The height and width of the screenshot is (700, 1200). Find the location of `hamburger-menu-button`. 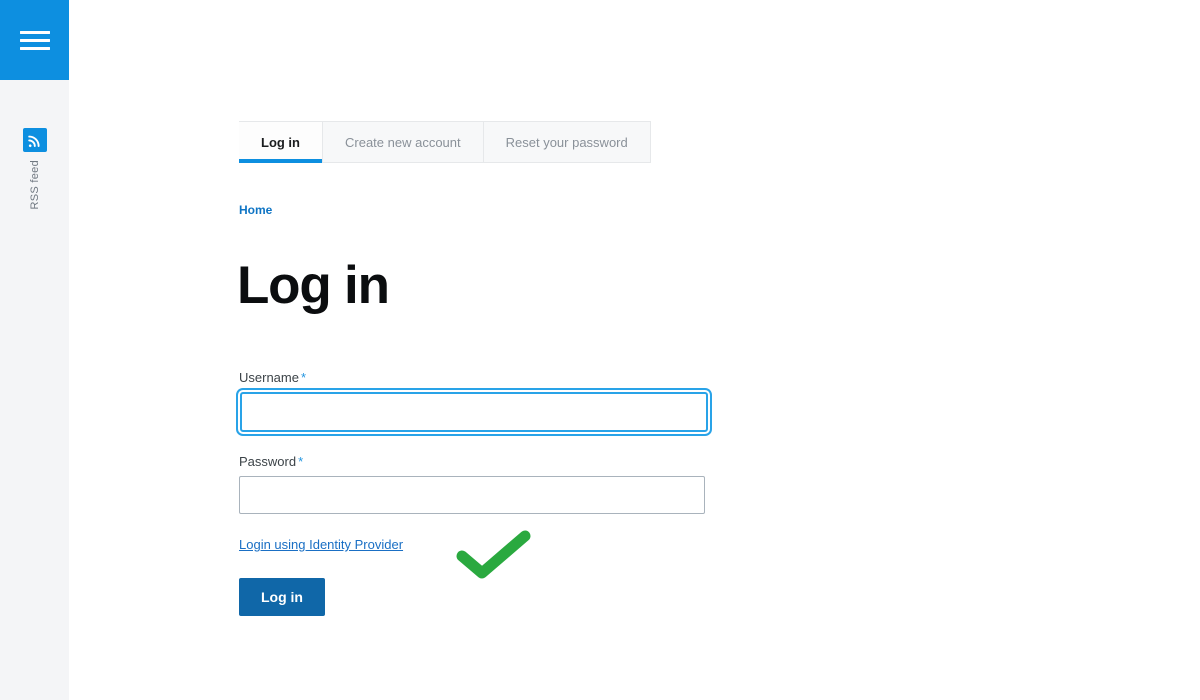

hamburger-menu-button is located at coordinates (34, 40).